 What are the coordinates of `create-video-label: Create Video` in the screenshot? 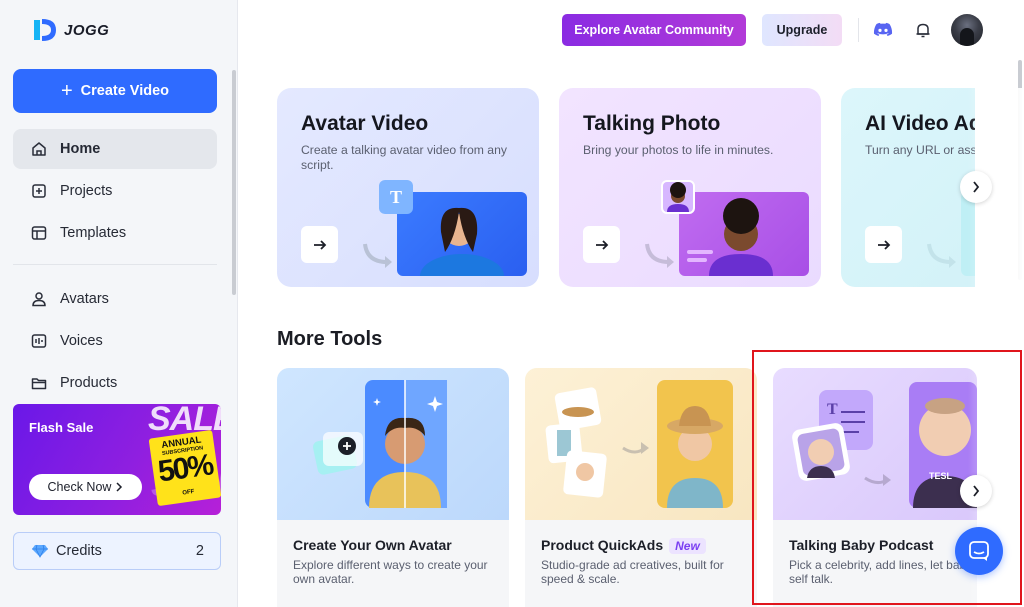 It's located at (125, 91).